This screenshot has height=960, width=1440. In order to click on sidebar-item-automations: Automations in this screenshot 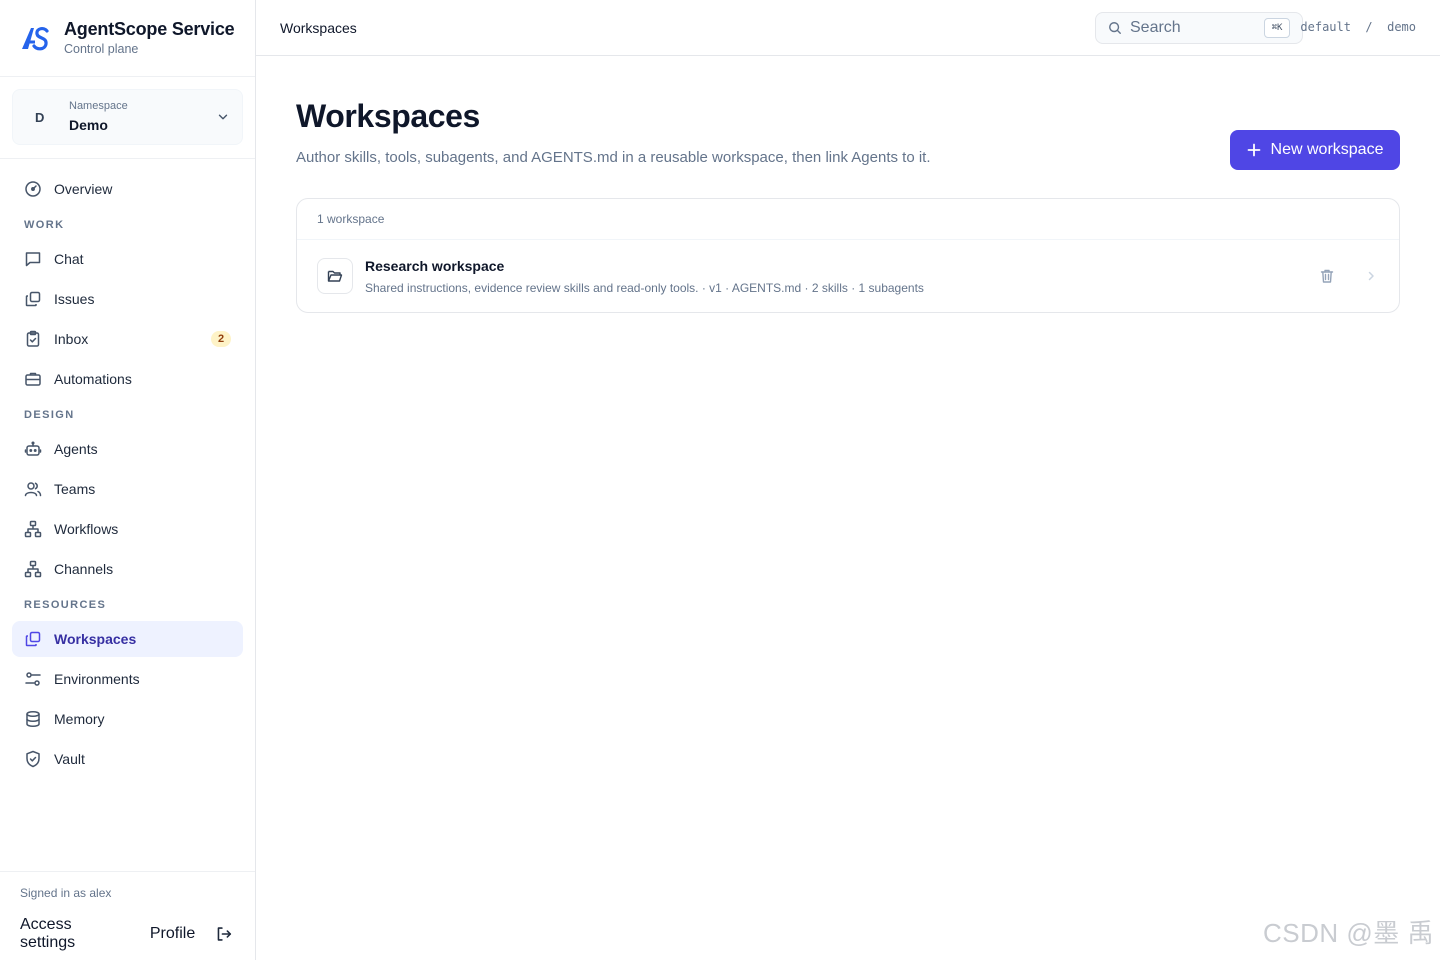, I will do `click(127, 379)`.